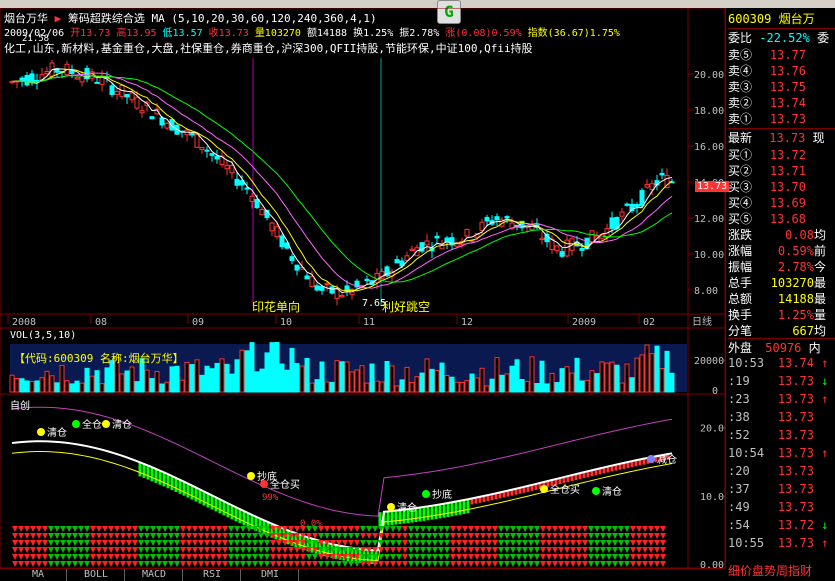 The height and width of the screenshot is (581, 835). What do you see at coordinates (406, 307) in the screenshot?
I see `annotation-gap-up: 利好跳空` at bounding box center [406, 307].